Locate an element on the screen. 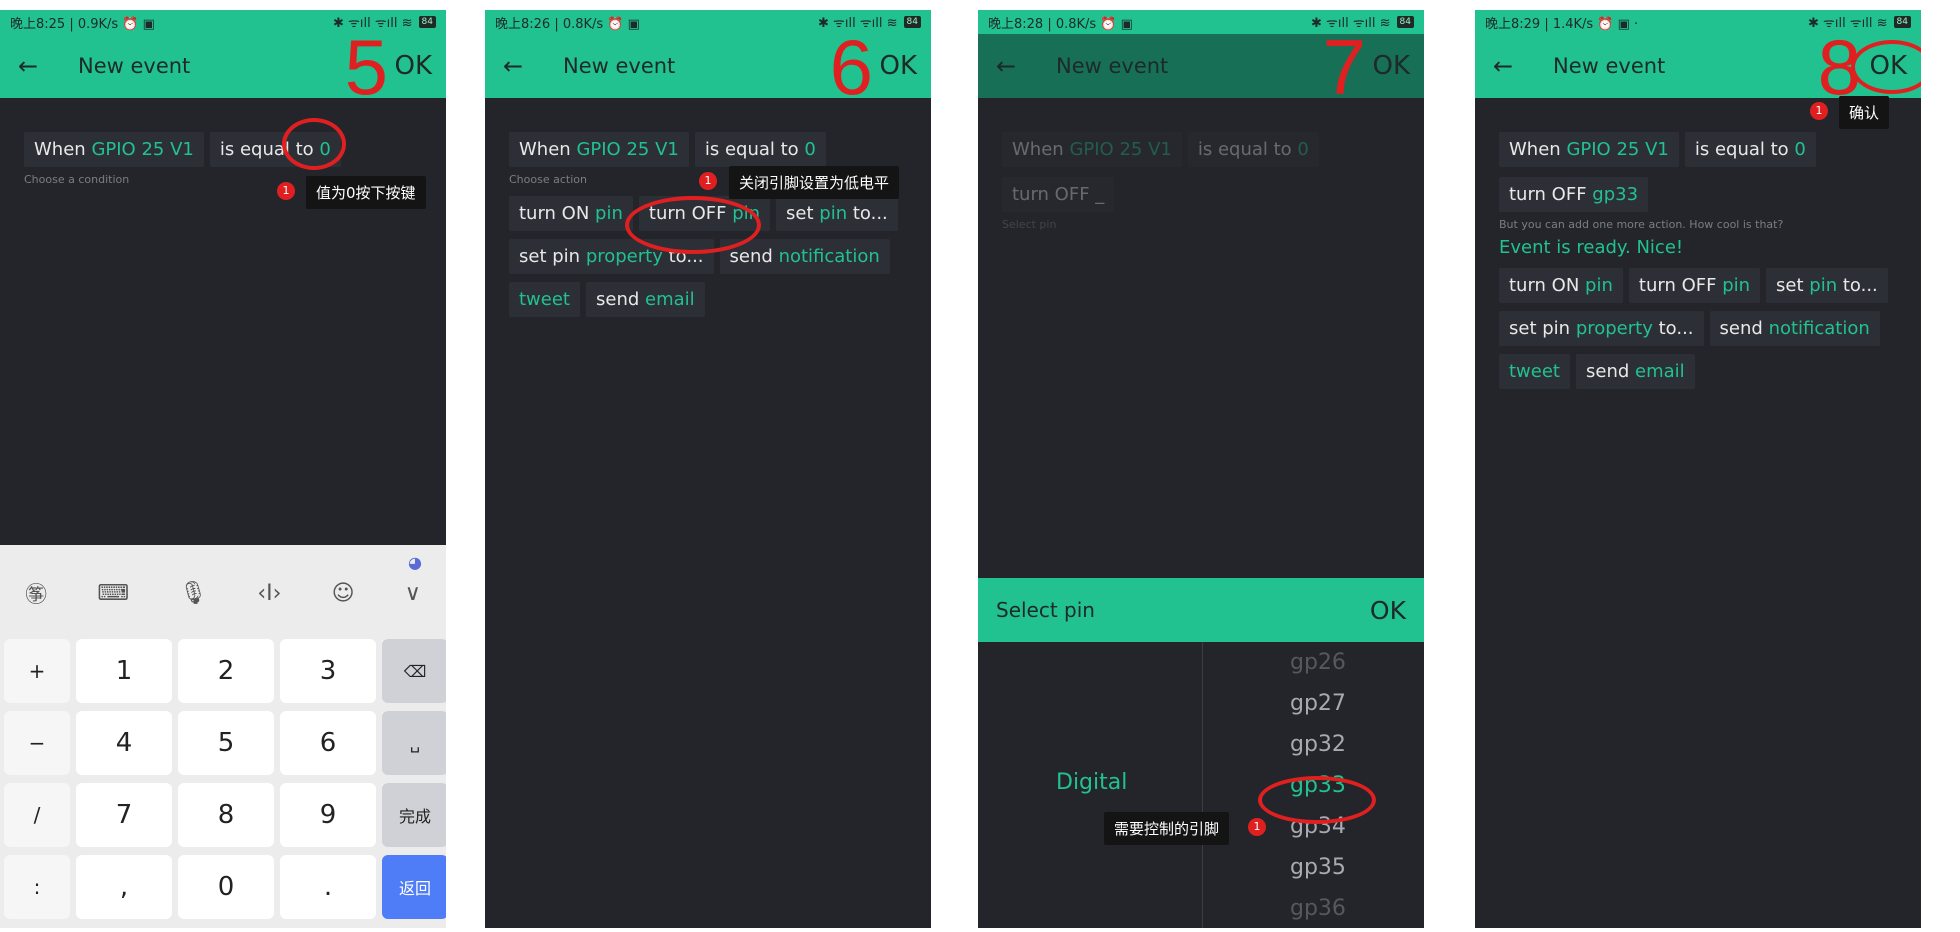 The height and width of the screenshot is (932, 1960). keyboard-icon: ⌨ is located at coordinates (113, 593).